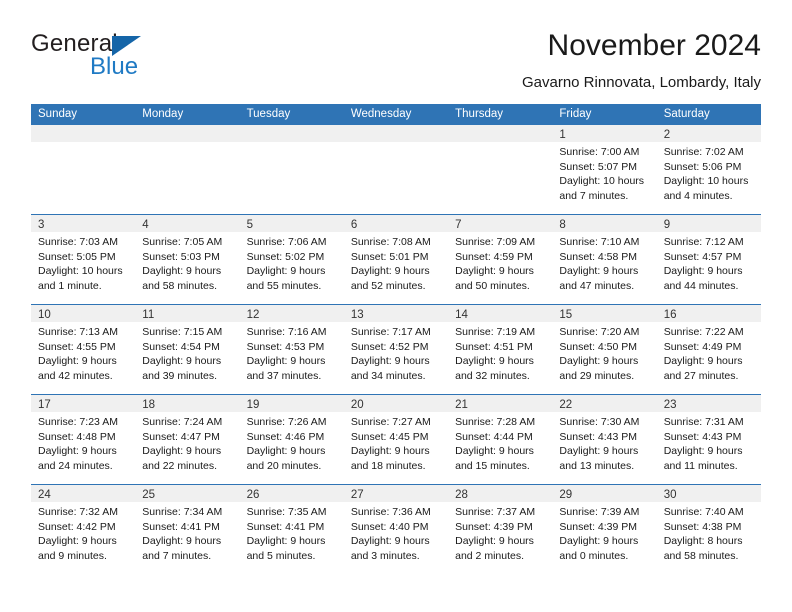  What do you see at coordinates (285, 436) in the screenshot?
I see `sunset-line: Sunset: 4:46 PM` at bounding box center [285, 436].